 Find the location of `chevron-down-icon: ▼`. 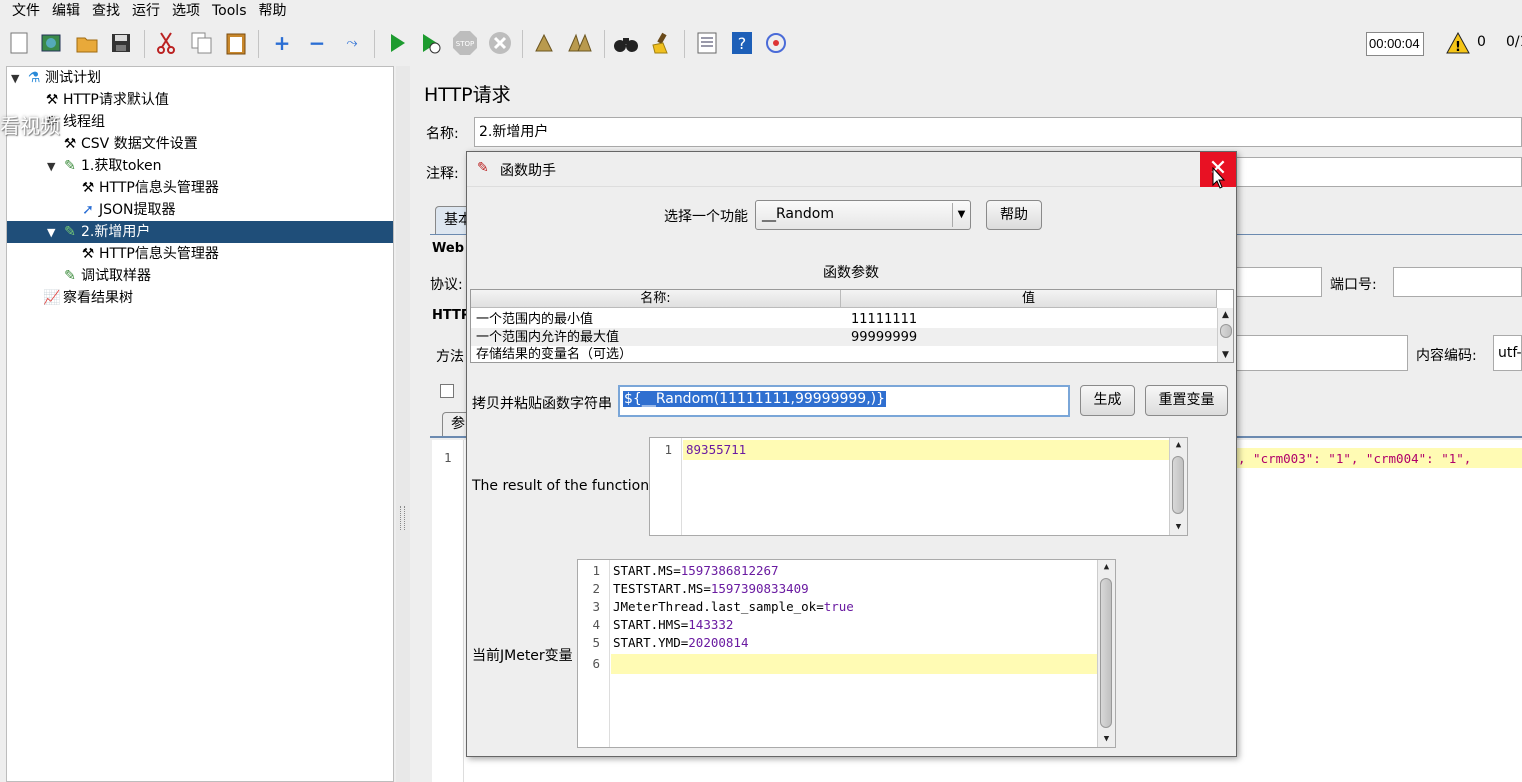

chevron-down-icon: ▼ is located at coordinates (961, 215).